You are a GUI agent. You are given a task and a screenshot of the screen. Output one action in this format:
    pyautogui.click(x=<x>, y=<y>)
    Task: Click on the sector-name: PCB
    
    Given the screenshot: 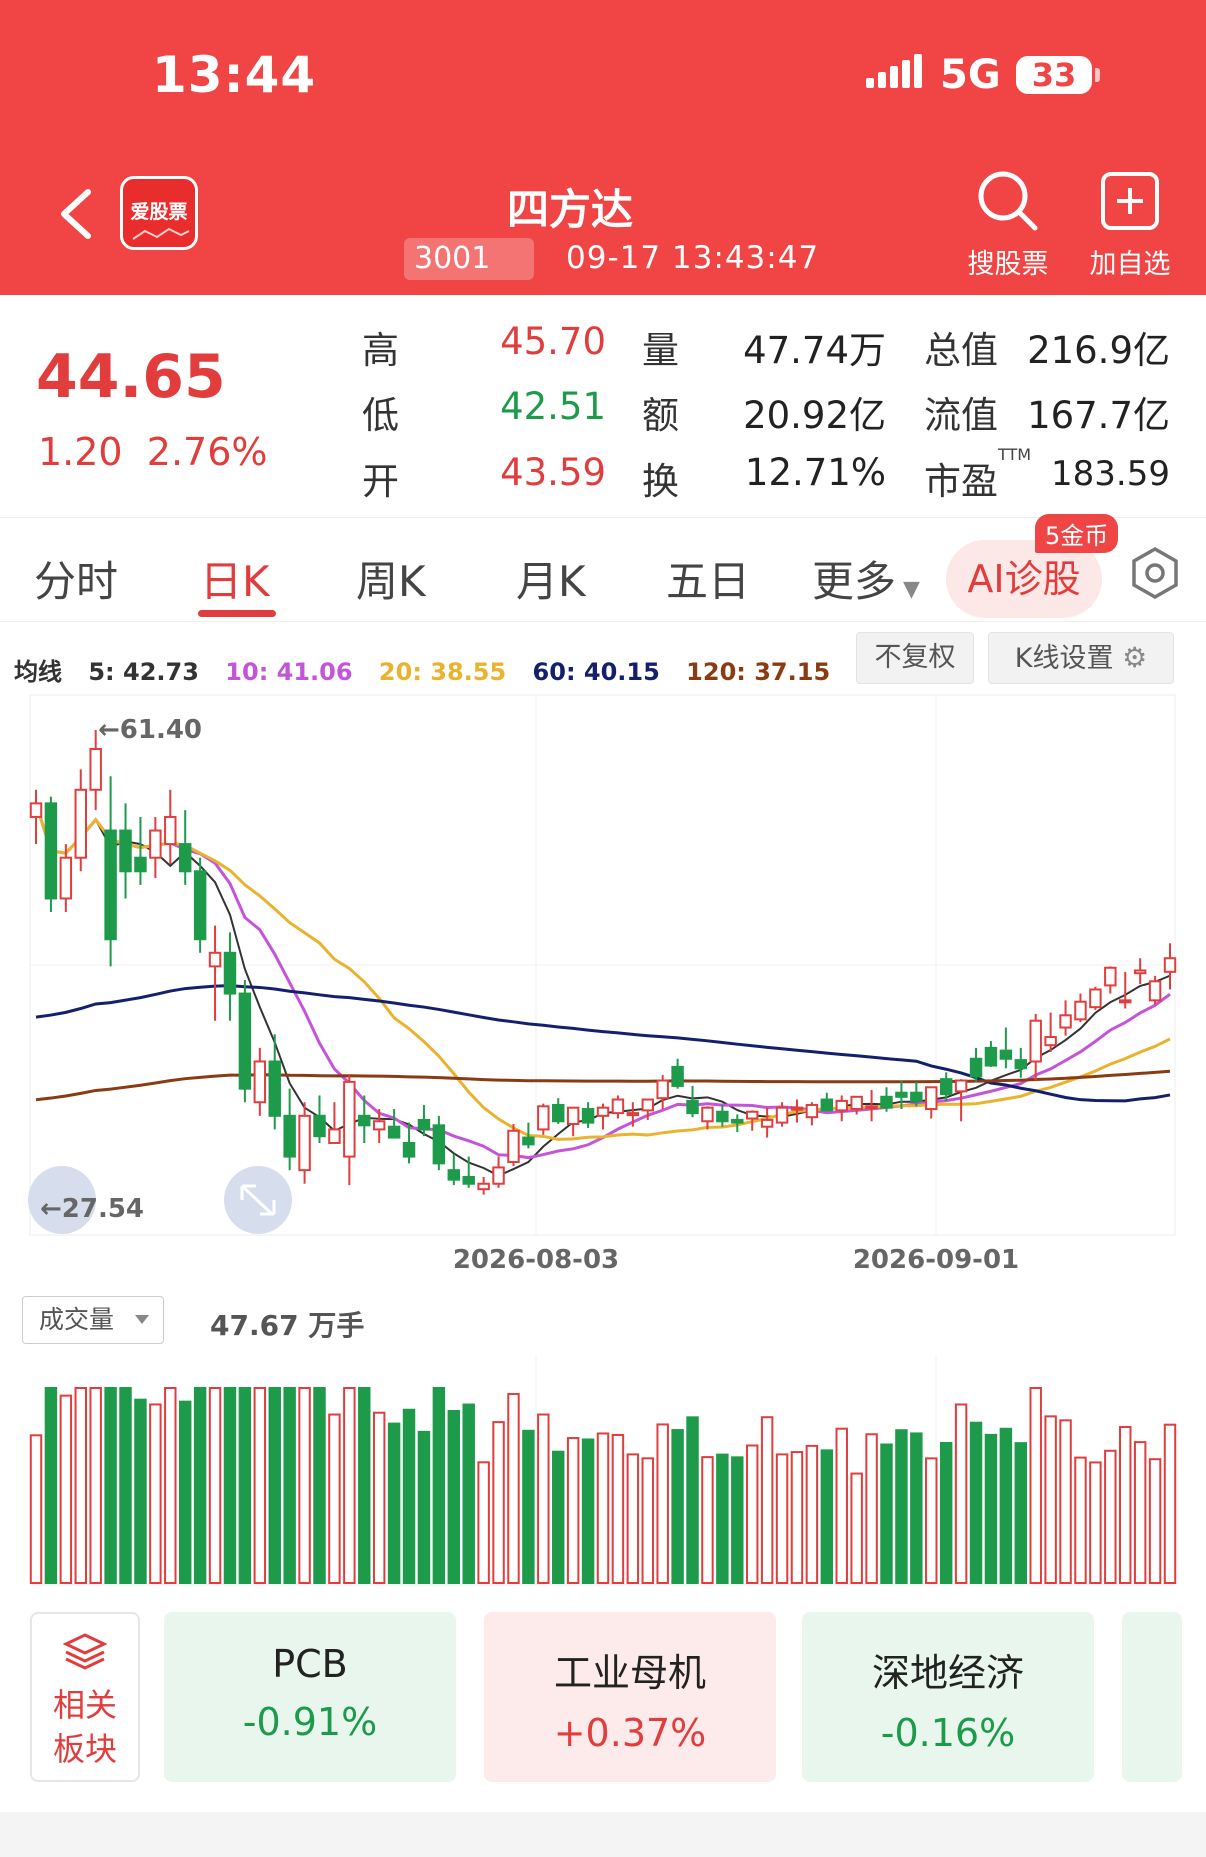 What is the action you would take?
    pyautogui.click(x=310, y=1664)
    